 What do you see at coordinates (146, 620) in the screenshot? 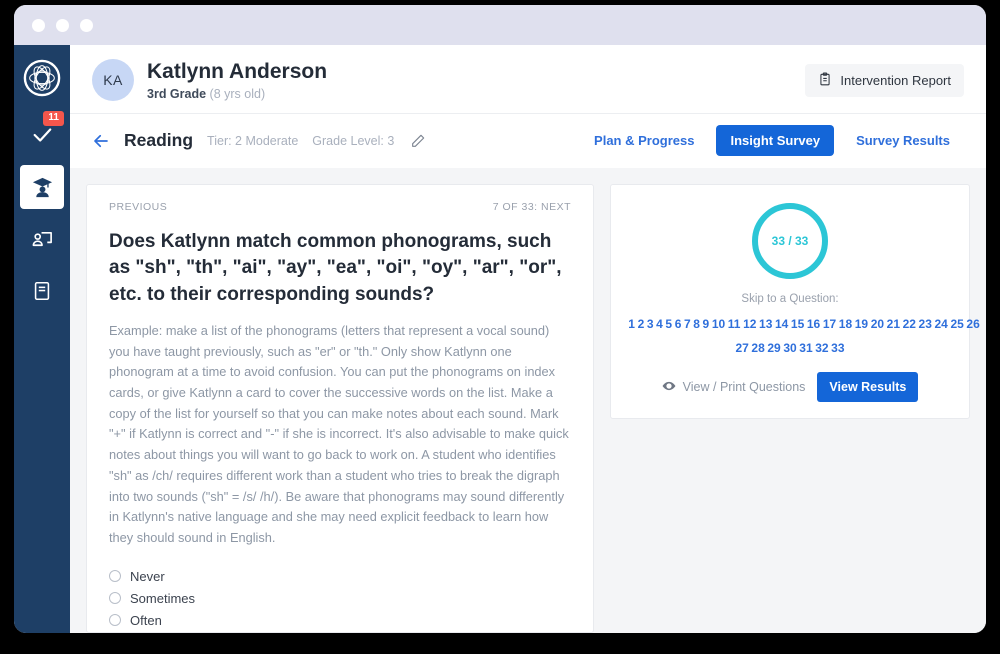
I see `option-label: Often` at bounding box center [146, 620].